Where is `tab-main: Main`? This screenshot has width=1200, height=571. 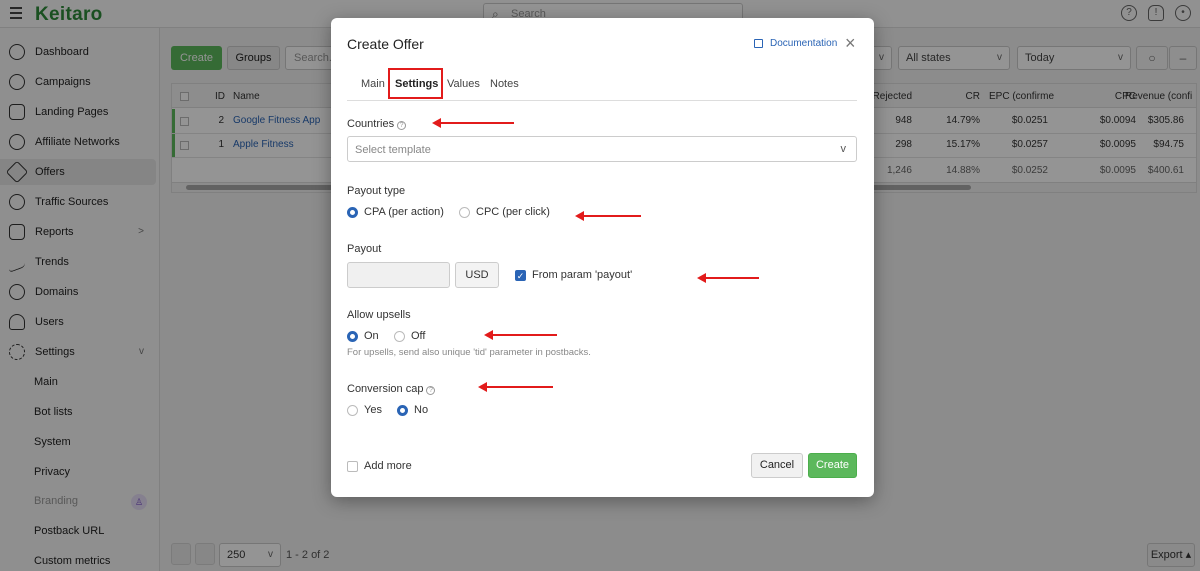 tab-main: Main is located at coordinates (373, 84).